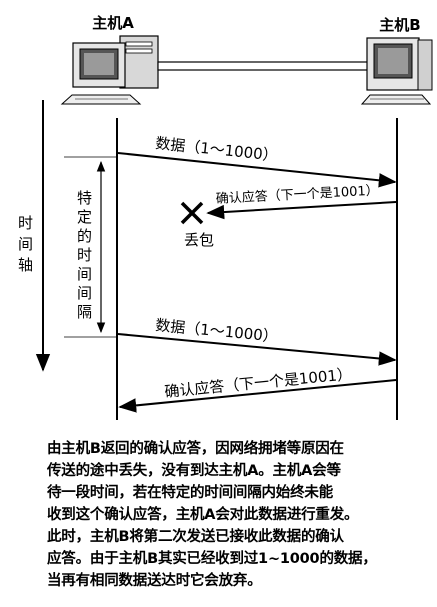  Describe the element at coordinates (217, 149) in the screenshot. I see `data-label-1: 数据（1～1000）` at that location.